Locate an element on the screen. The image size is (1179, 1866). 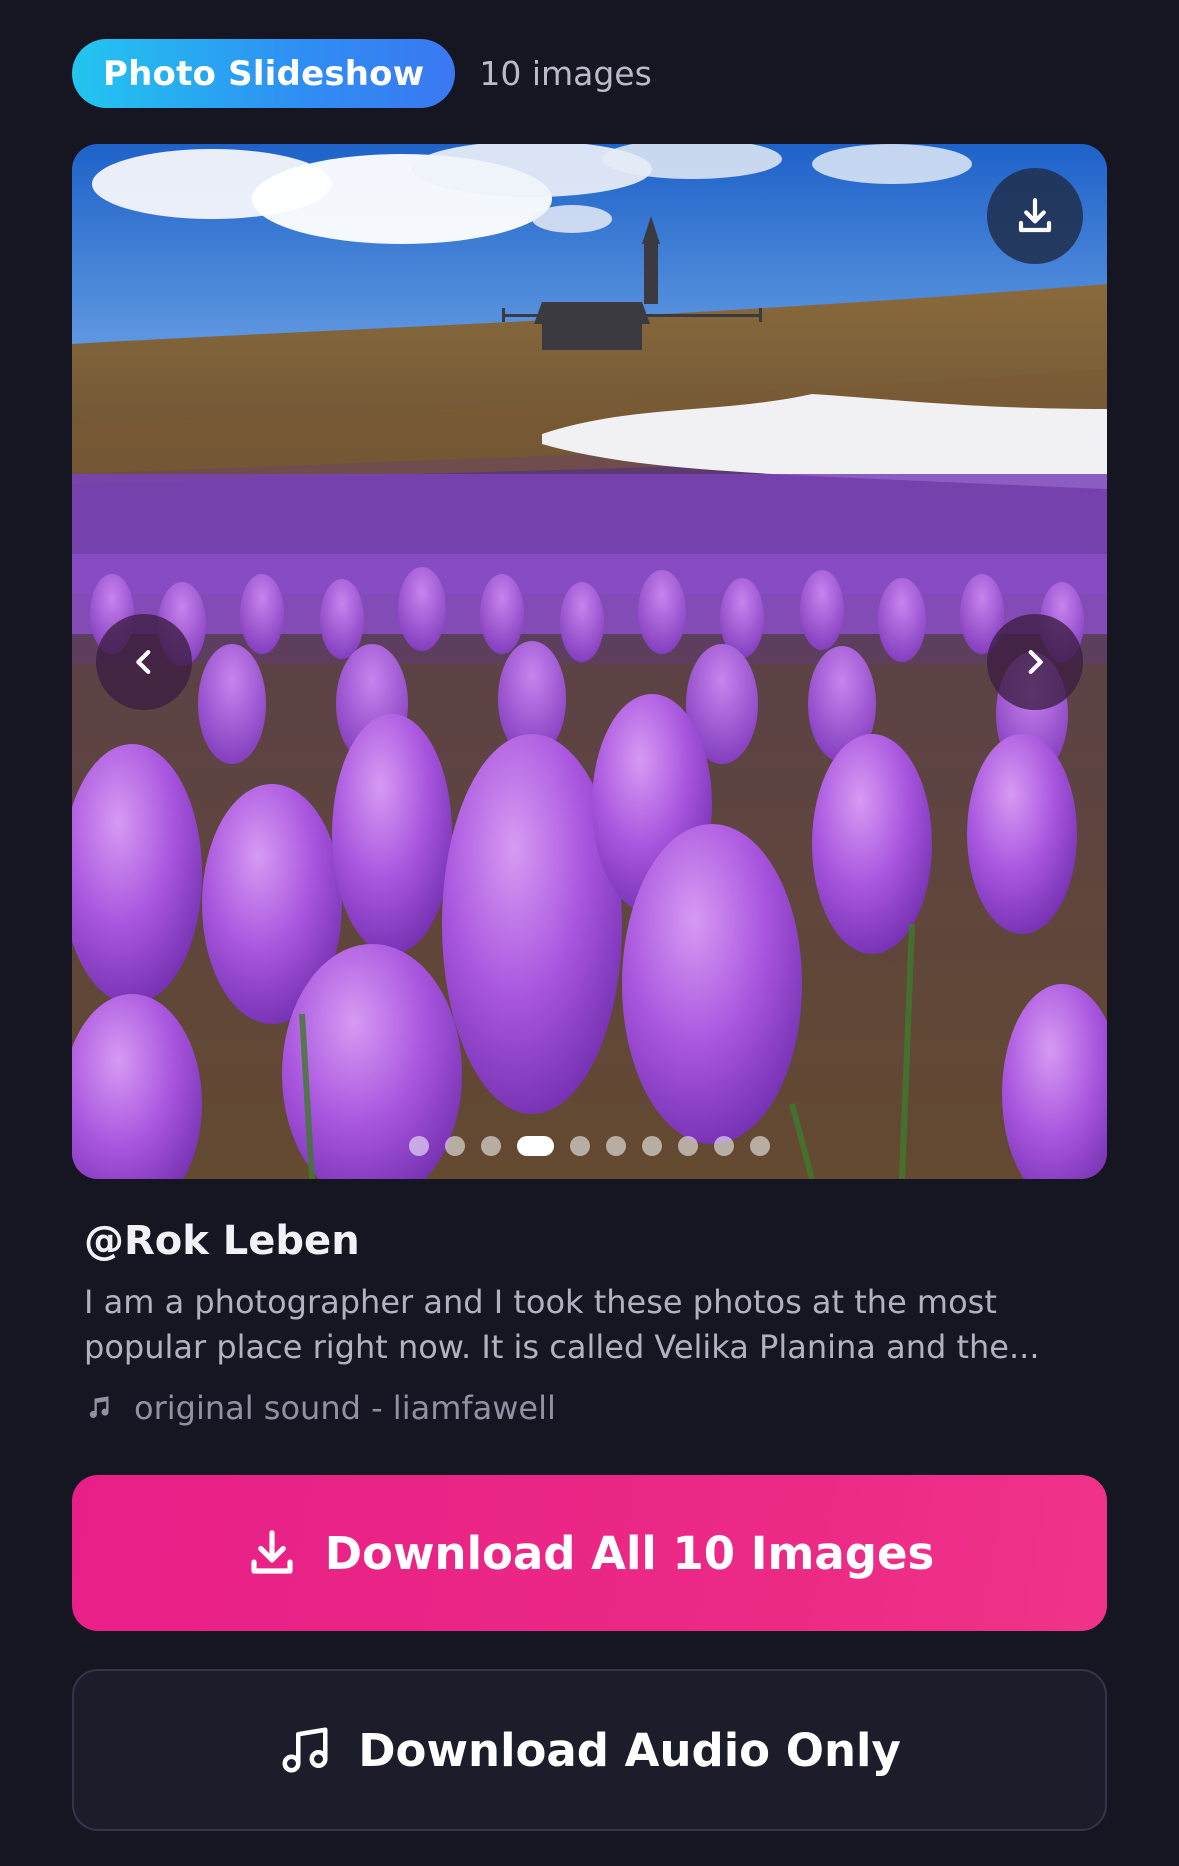
chevron-left-icon is located at coordinates (143, 662).